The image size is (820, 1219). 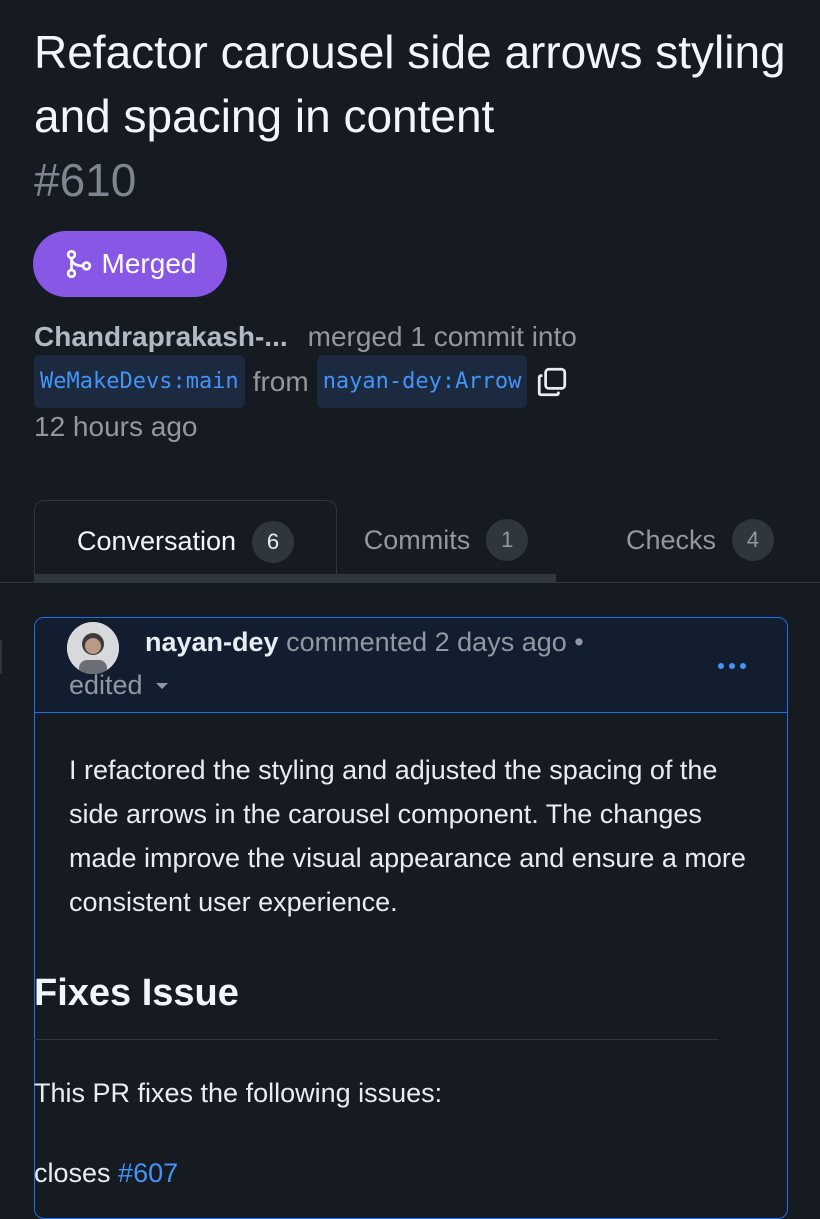 I want to click on kebab-horizontal-icon, so click(x=721, y=666).